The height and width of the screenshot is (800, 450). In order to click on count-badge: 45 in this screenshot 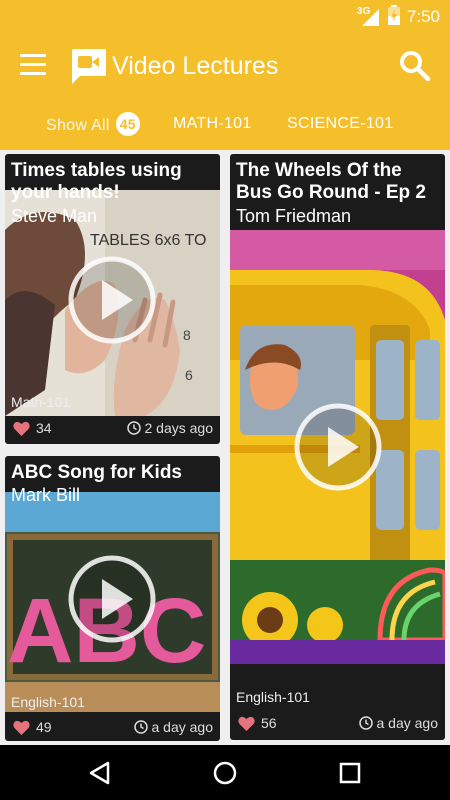, I will do `click(127, 124)`.